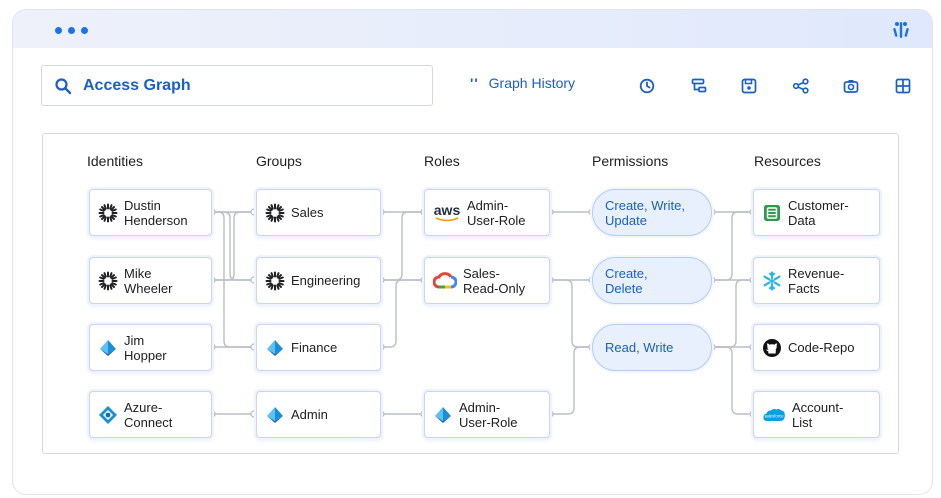  I want to click on group-node-sales: Sales, so click(318, 212).